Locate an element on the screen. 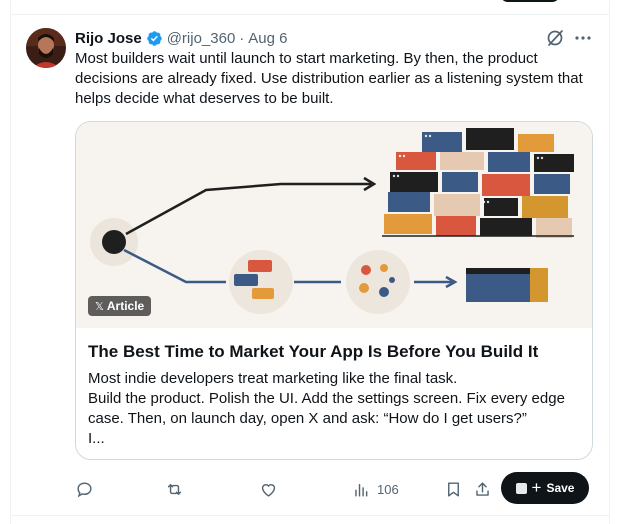  like-button is located at coordinates (268, 489).